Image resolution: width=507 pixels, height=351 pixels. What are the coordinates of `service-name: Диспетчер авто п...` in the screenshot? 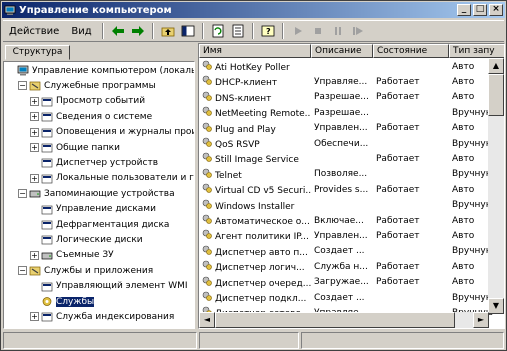 It's located at (255, 251).